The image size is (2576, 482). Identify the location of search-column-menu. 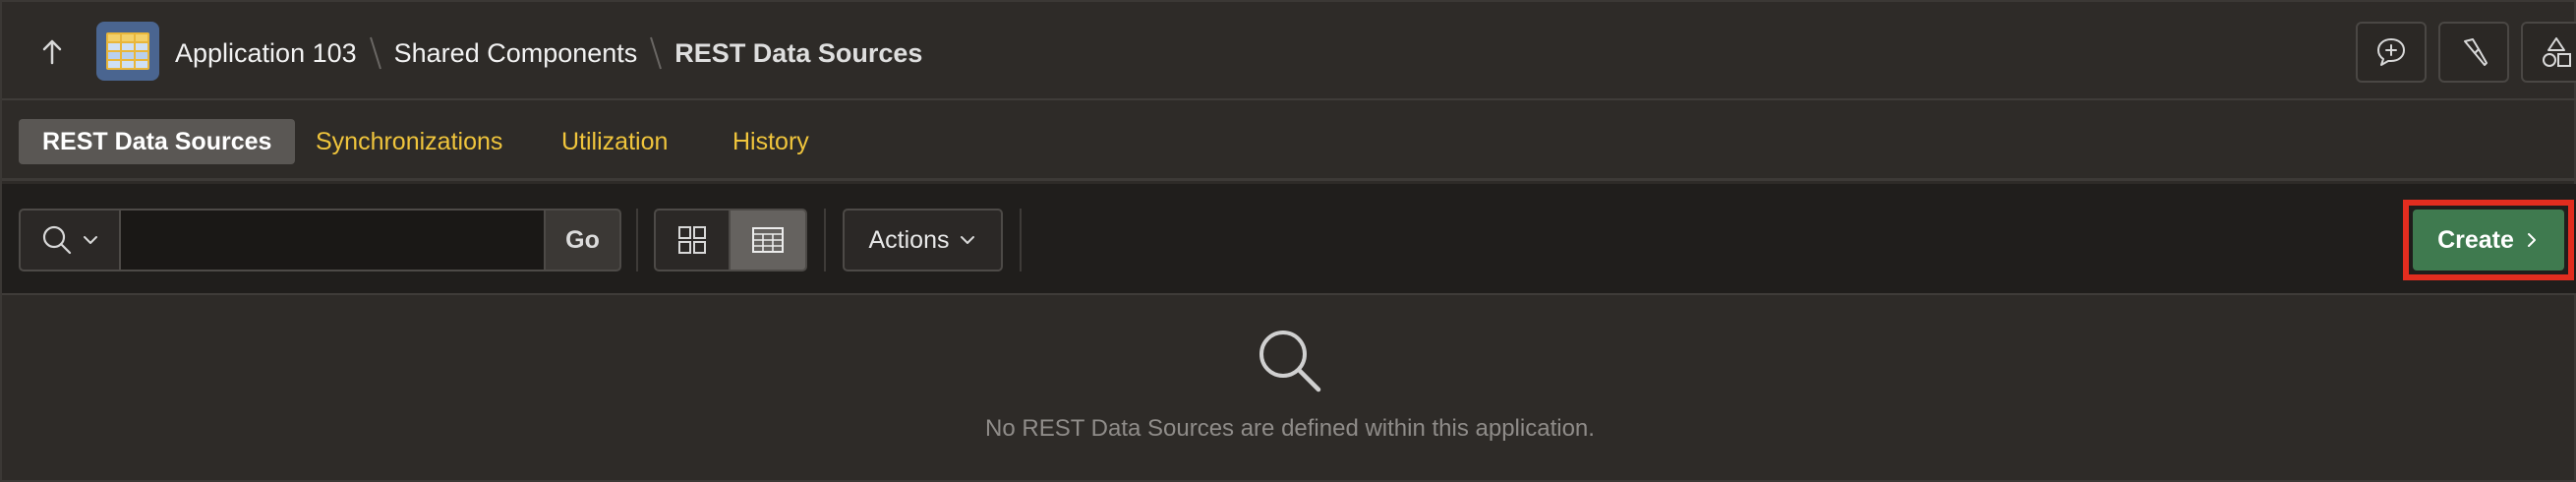
(70, 240).